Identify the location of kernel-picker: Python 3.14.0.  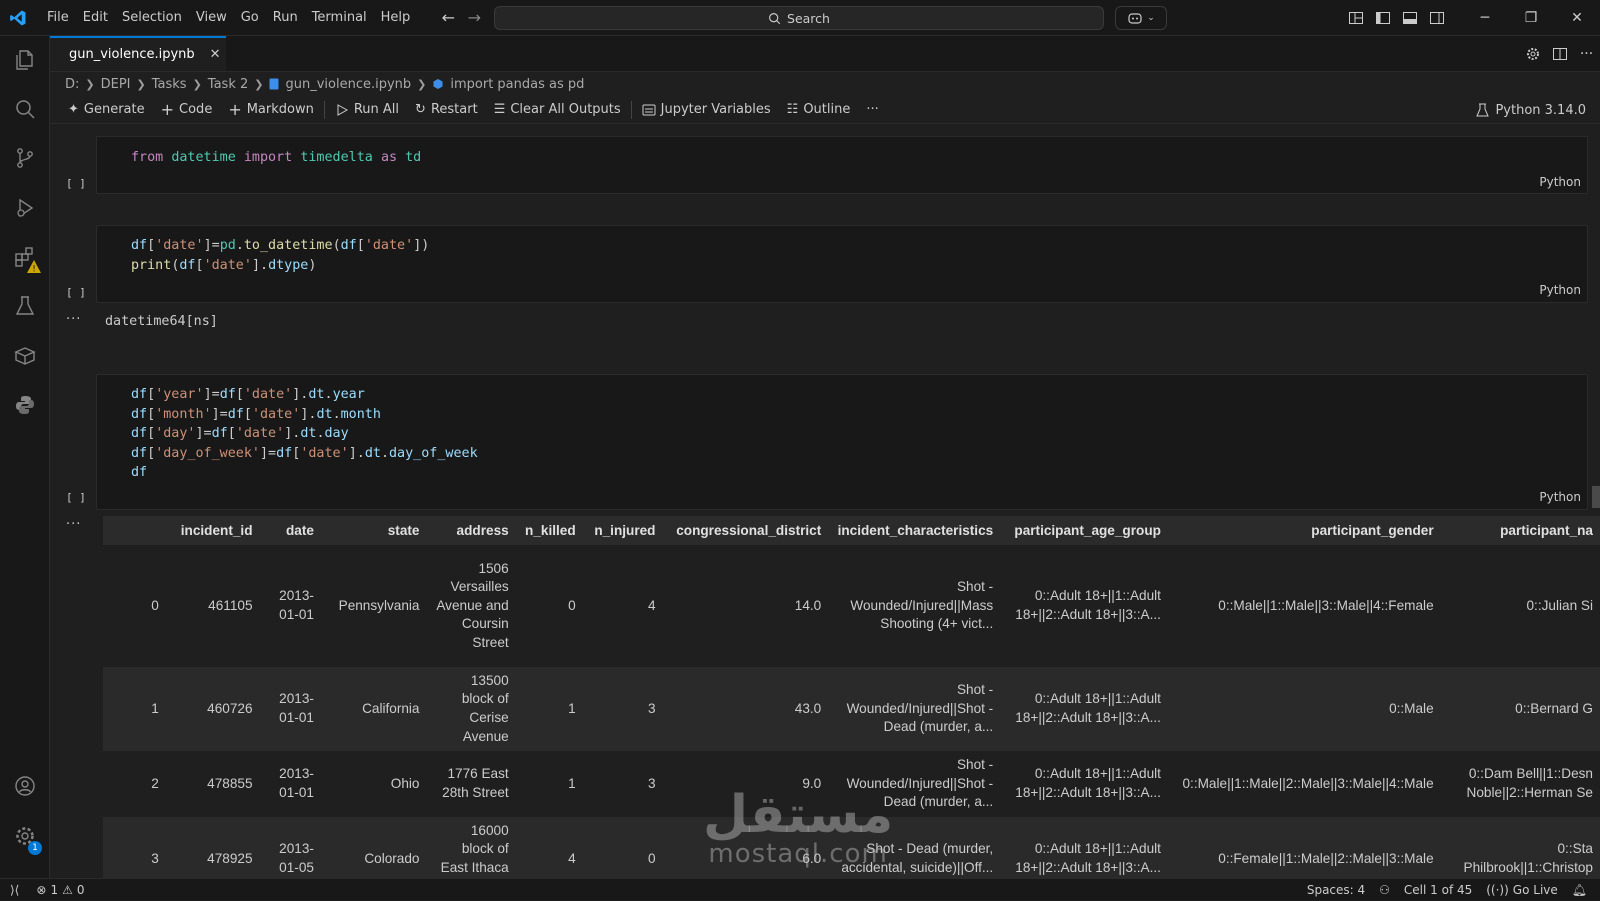
(1531, 110).